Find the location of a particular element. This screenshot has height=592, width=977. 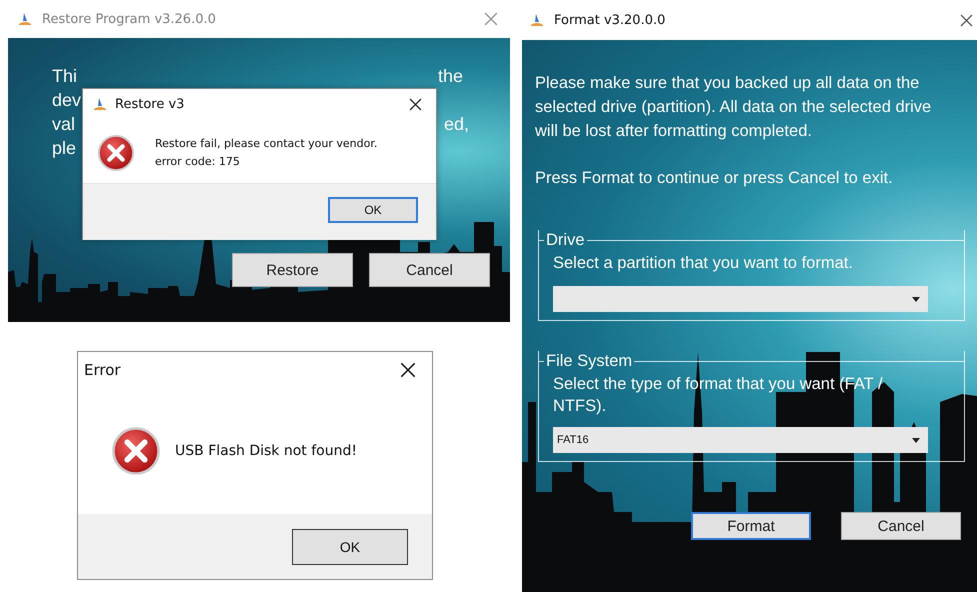

error-message: USB Flash Disk not found! is located at coordinates (266, 451).